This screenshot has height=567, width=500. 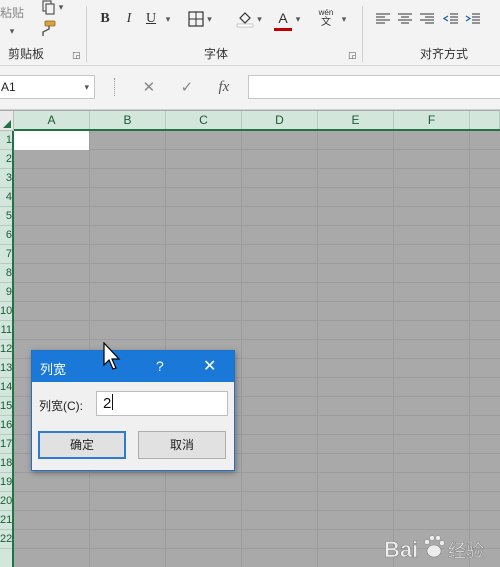 I want to click on row-header: 18, so click(x=6, y=463).